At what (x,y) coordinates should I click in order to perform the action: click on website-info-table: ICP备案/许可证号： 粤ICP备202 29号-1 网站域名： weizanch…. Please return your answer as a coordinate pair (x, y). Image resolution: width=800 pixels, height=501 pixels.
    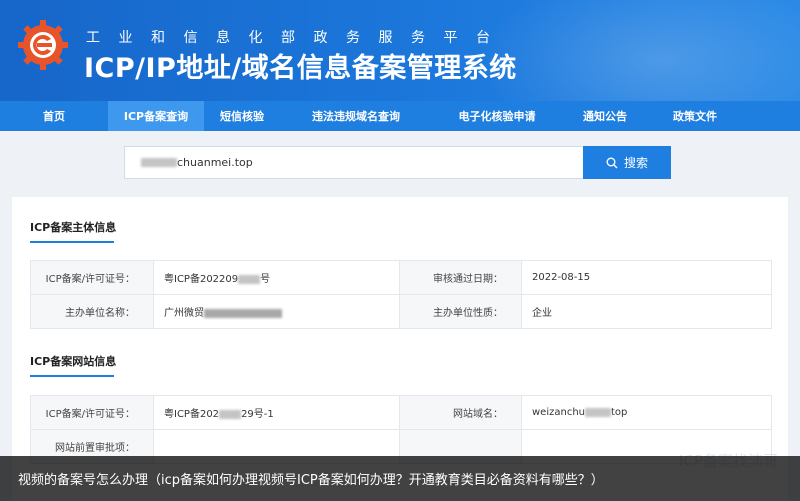
    Looking at the image, I should click on (401, 429).